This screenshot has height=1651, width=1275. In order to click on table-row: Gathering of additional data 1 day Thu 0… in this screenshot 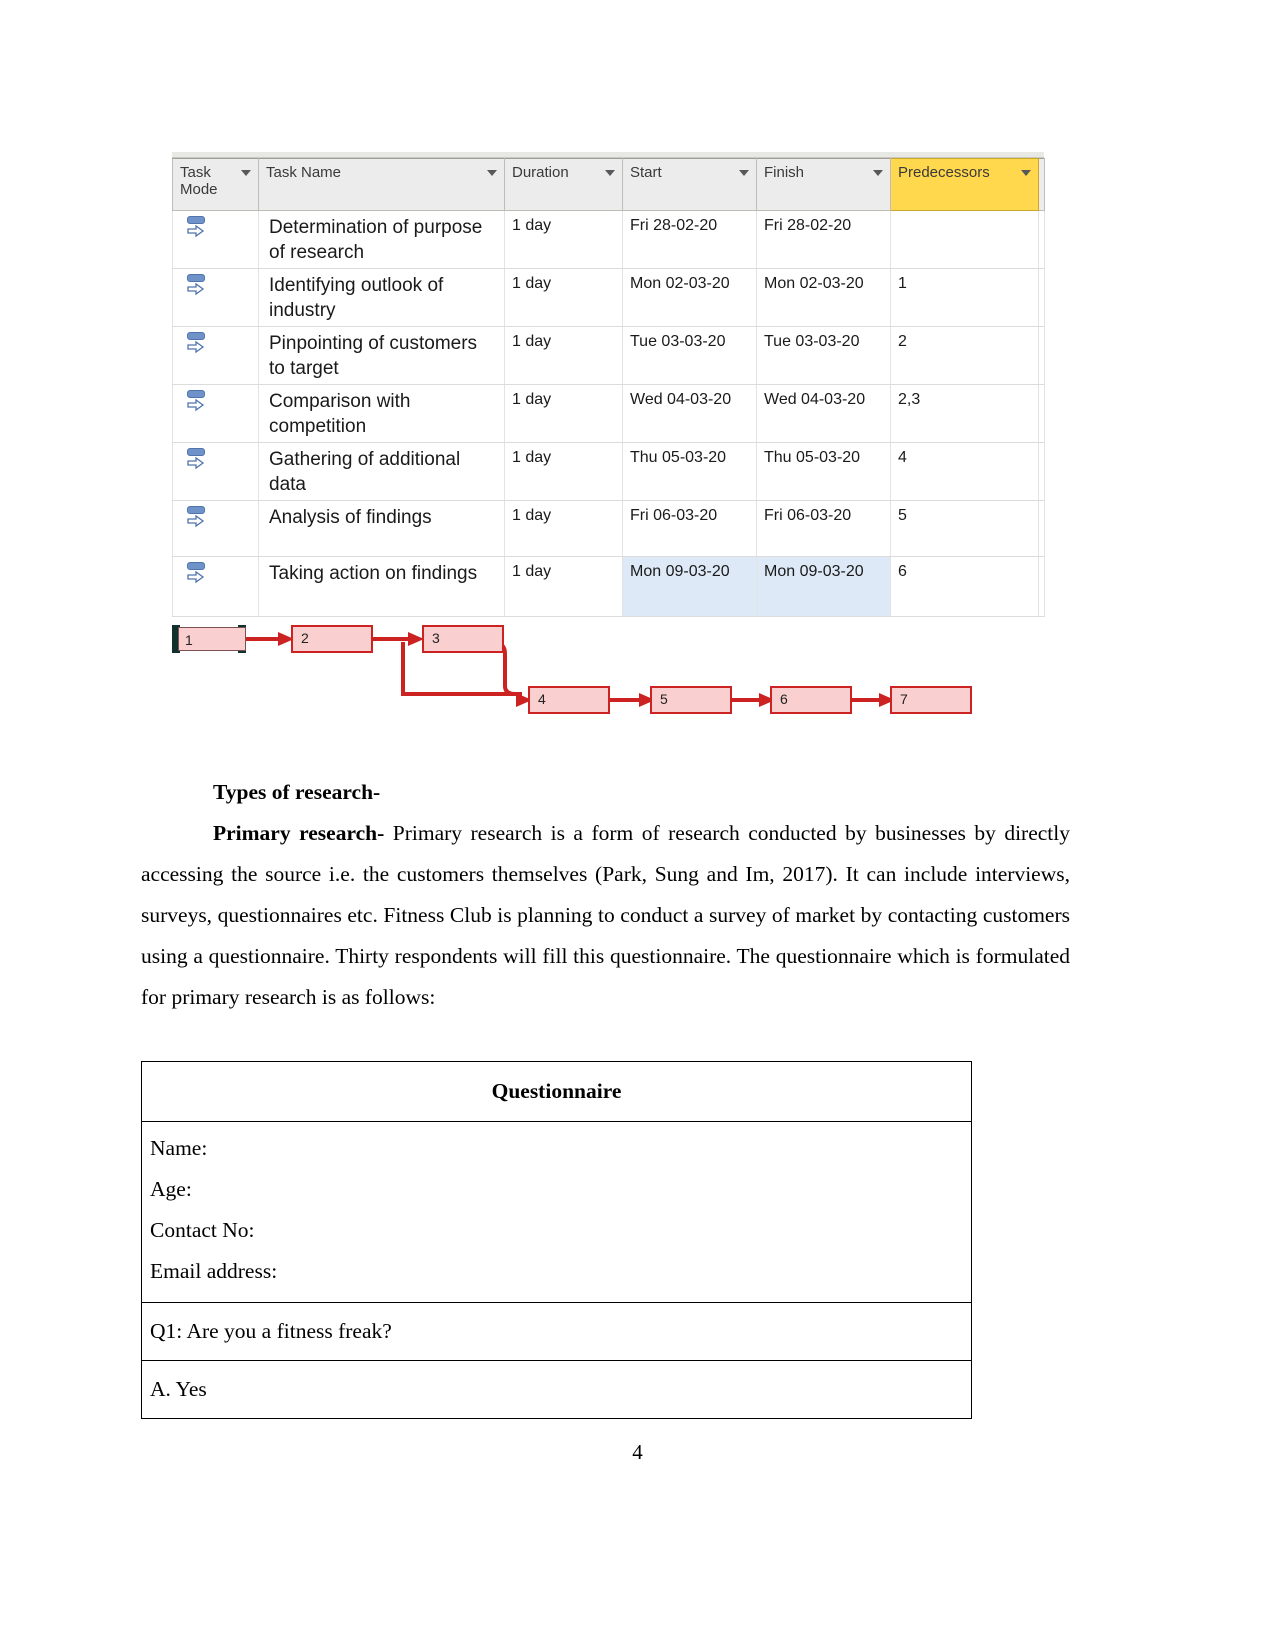, I will do `click(608, 471)`.